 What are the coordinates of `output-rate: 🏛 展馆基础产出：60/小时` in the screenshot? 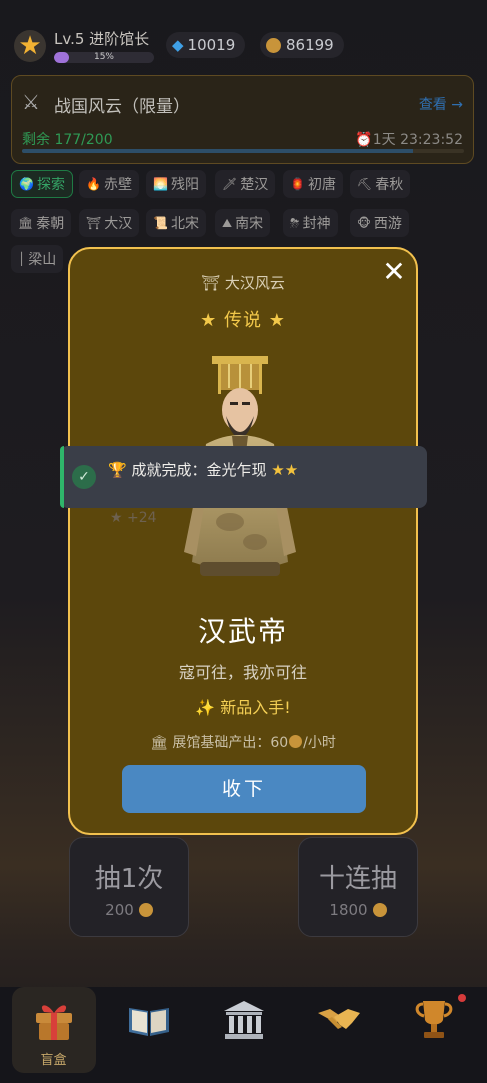 It's located at (243, 743).